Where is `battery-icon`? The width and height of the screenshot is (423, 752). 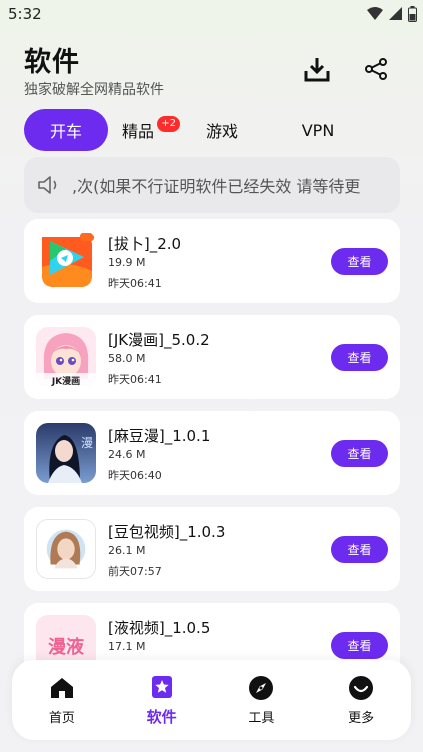 battery-icon is located at coordinates (412, 14).